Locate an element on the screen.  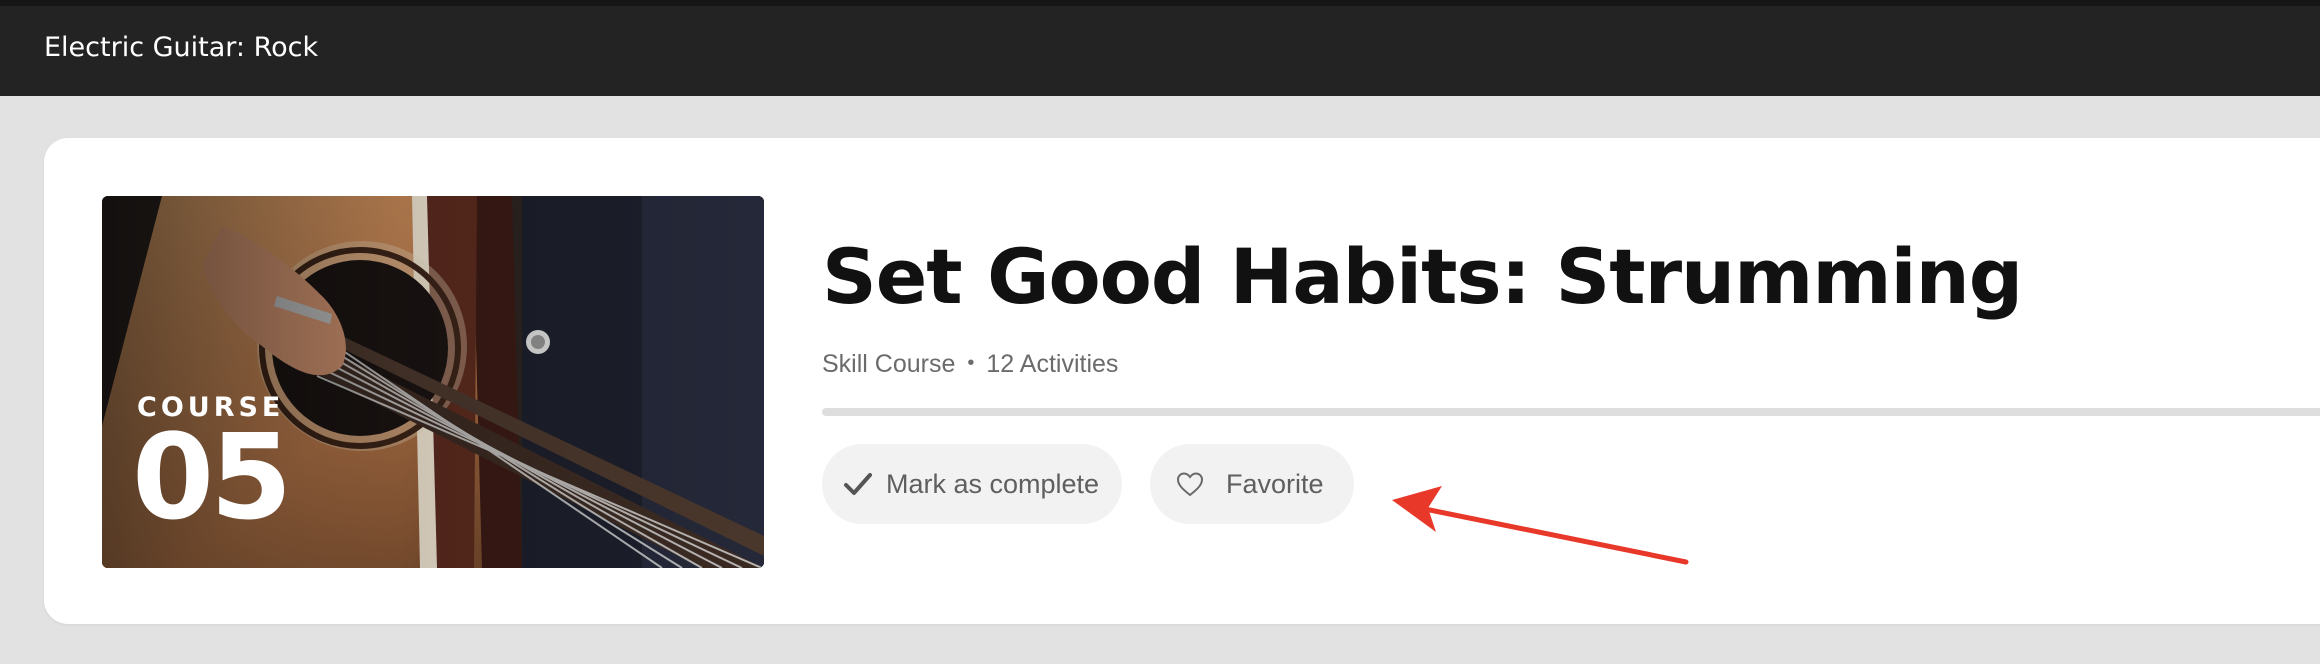
thumbnail-course-number: 05 is located at coordinates (212, 477).